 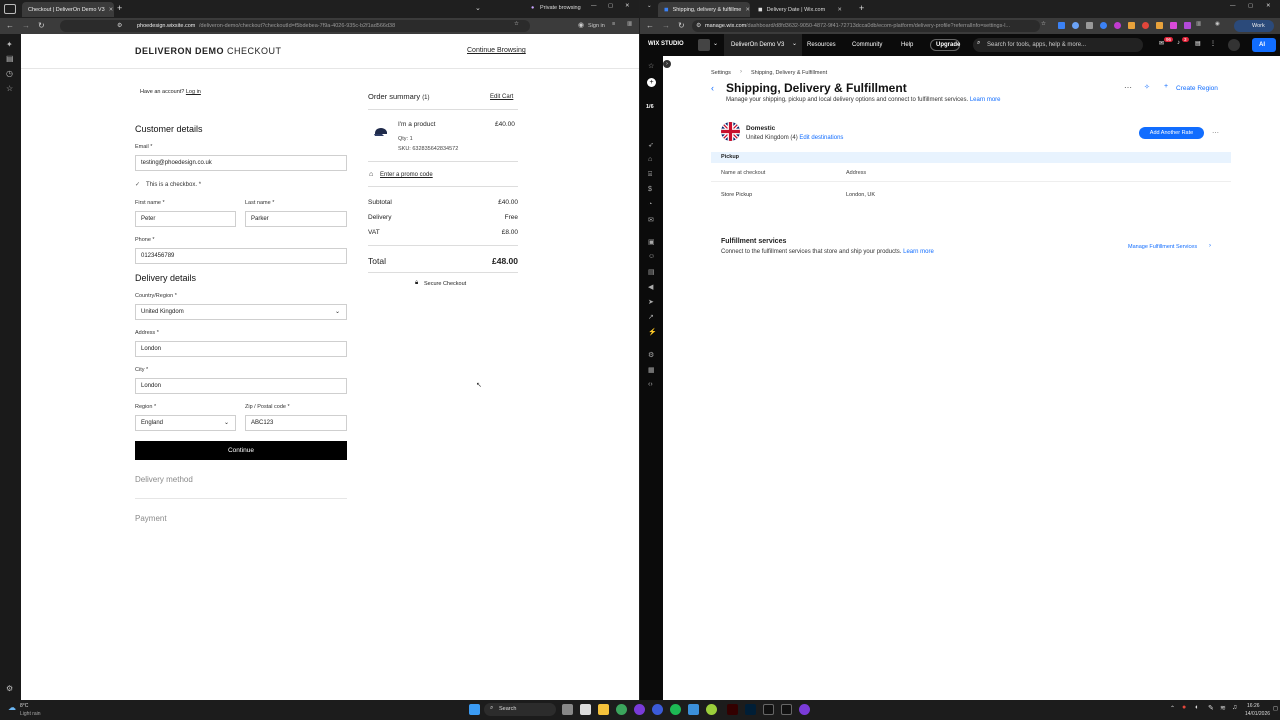 I want to click on account-icon: ◉, so click(x=581, y=25).